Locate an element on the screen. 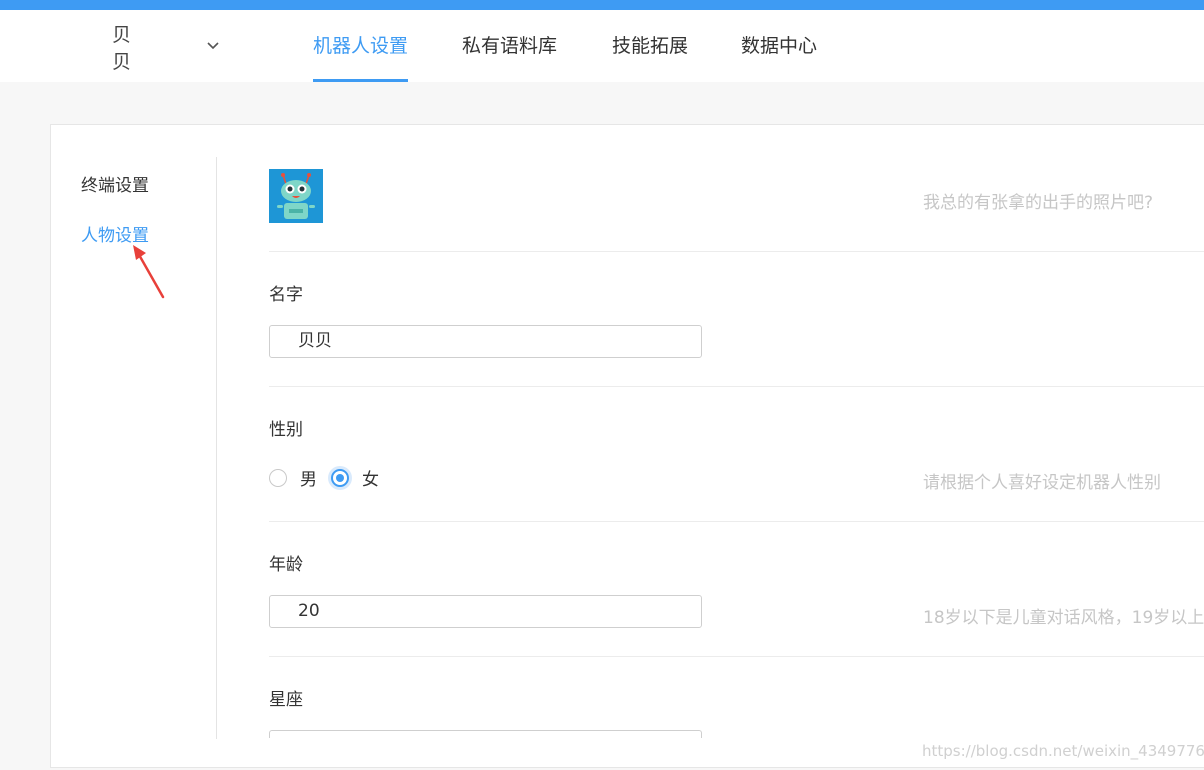  nav-tab-label: 数据中心 is located at coordinates (779, 46).